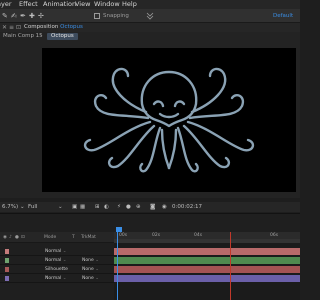 This screenshot has height=300, width=320. Describe the element at coordinates (5, 16) in the screenshot. I see `puppet-pin-tool-icon: ✎` at that location.